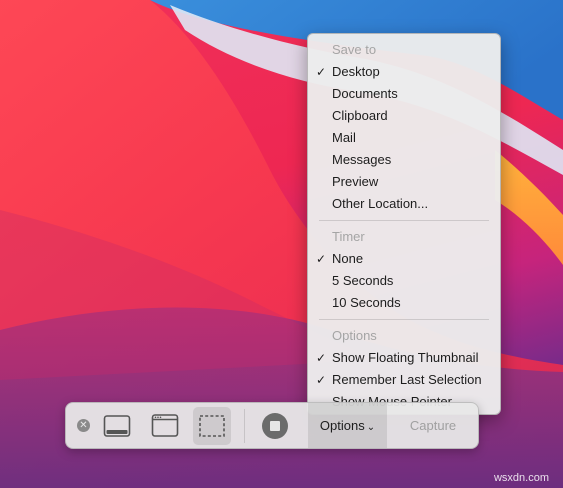 The image size is (563, 488). I want to click on capture-window-button, so click(165, 426).